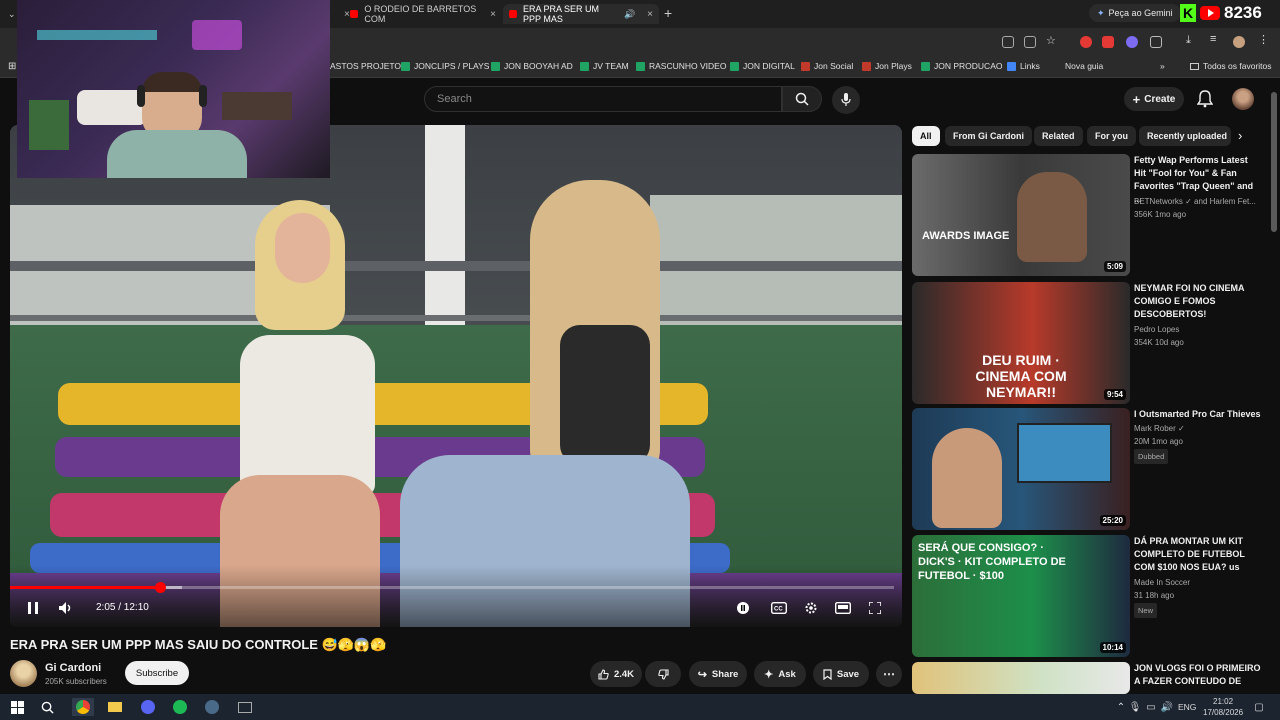 This screenshot has width=1280, height=720. Describe the element at coordinates (1156, 42) in the screenshot. I see `extensions-puzzle-icon` at that location.